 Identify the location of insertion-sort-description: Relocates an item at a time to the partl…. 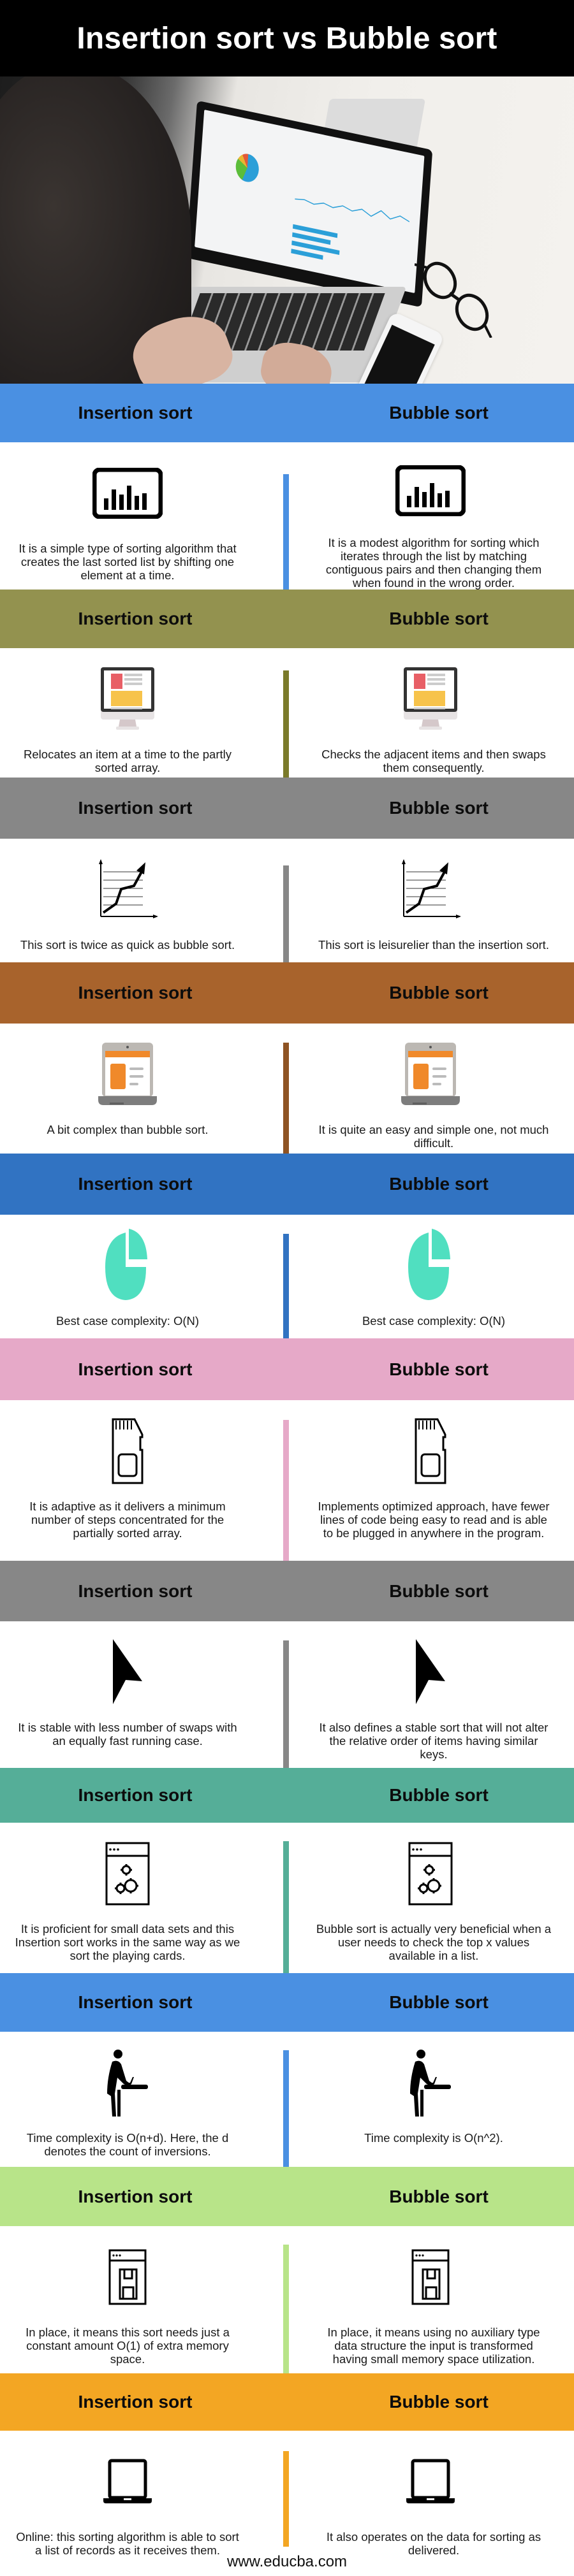
(128, 761).